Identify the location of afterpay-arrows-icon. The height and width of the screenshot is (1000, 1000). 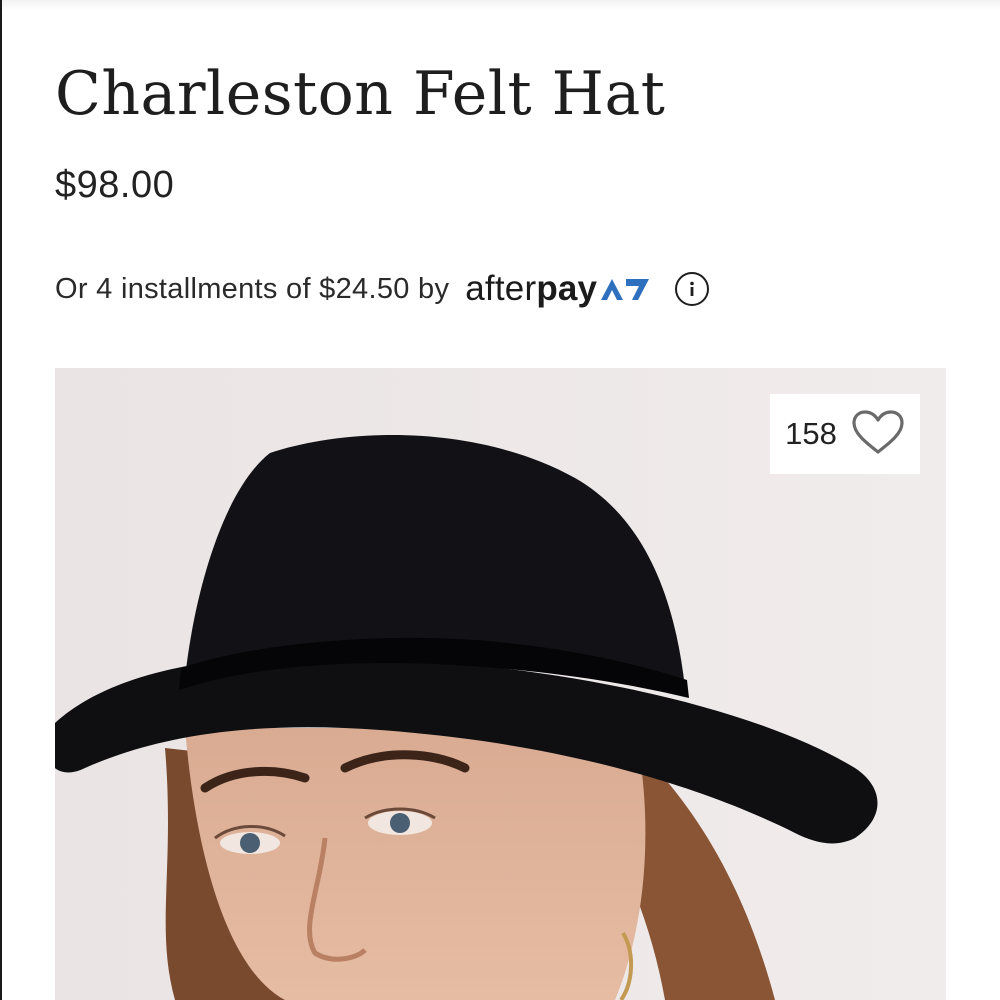
(625, 291).